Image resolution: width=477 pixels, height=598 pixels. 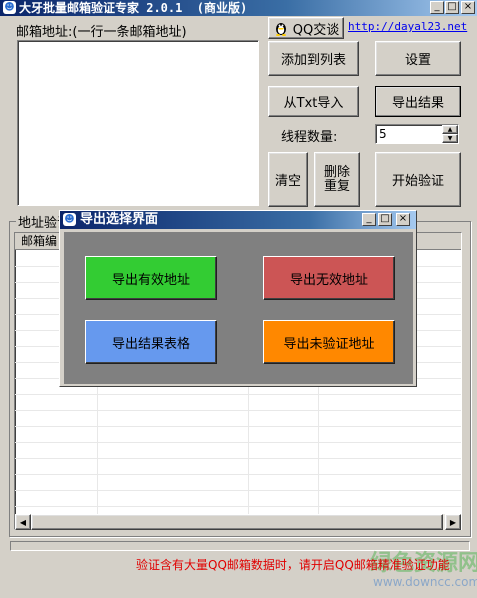 What do you see at coordinates (313, 58) in the screenshot?
I see `add-to-list-button: 添加到列表` at bounding box center [313, 58].